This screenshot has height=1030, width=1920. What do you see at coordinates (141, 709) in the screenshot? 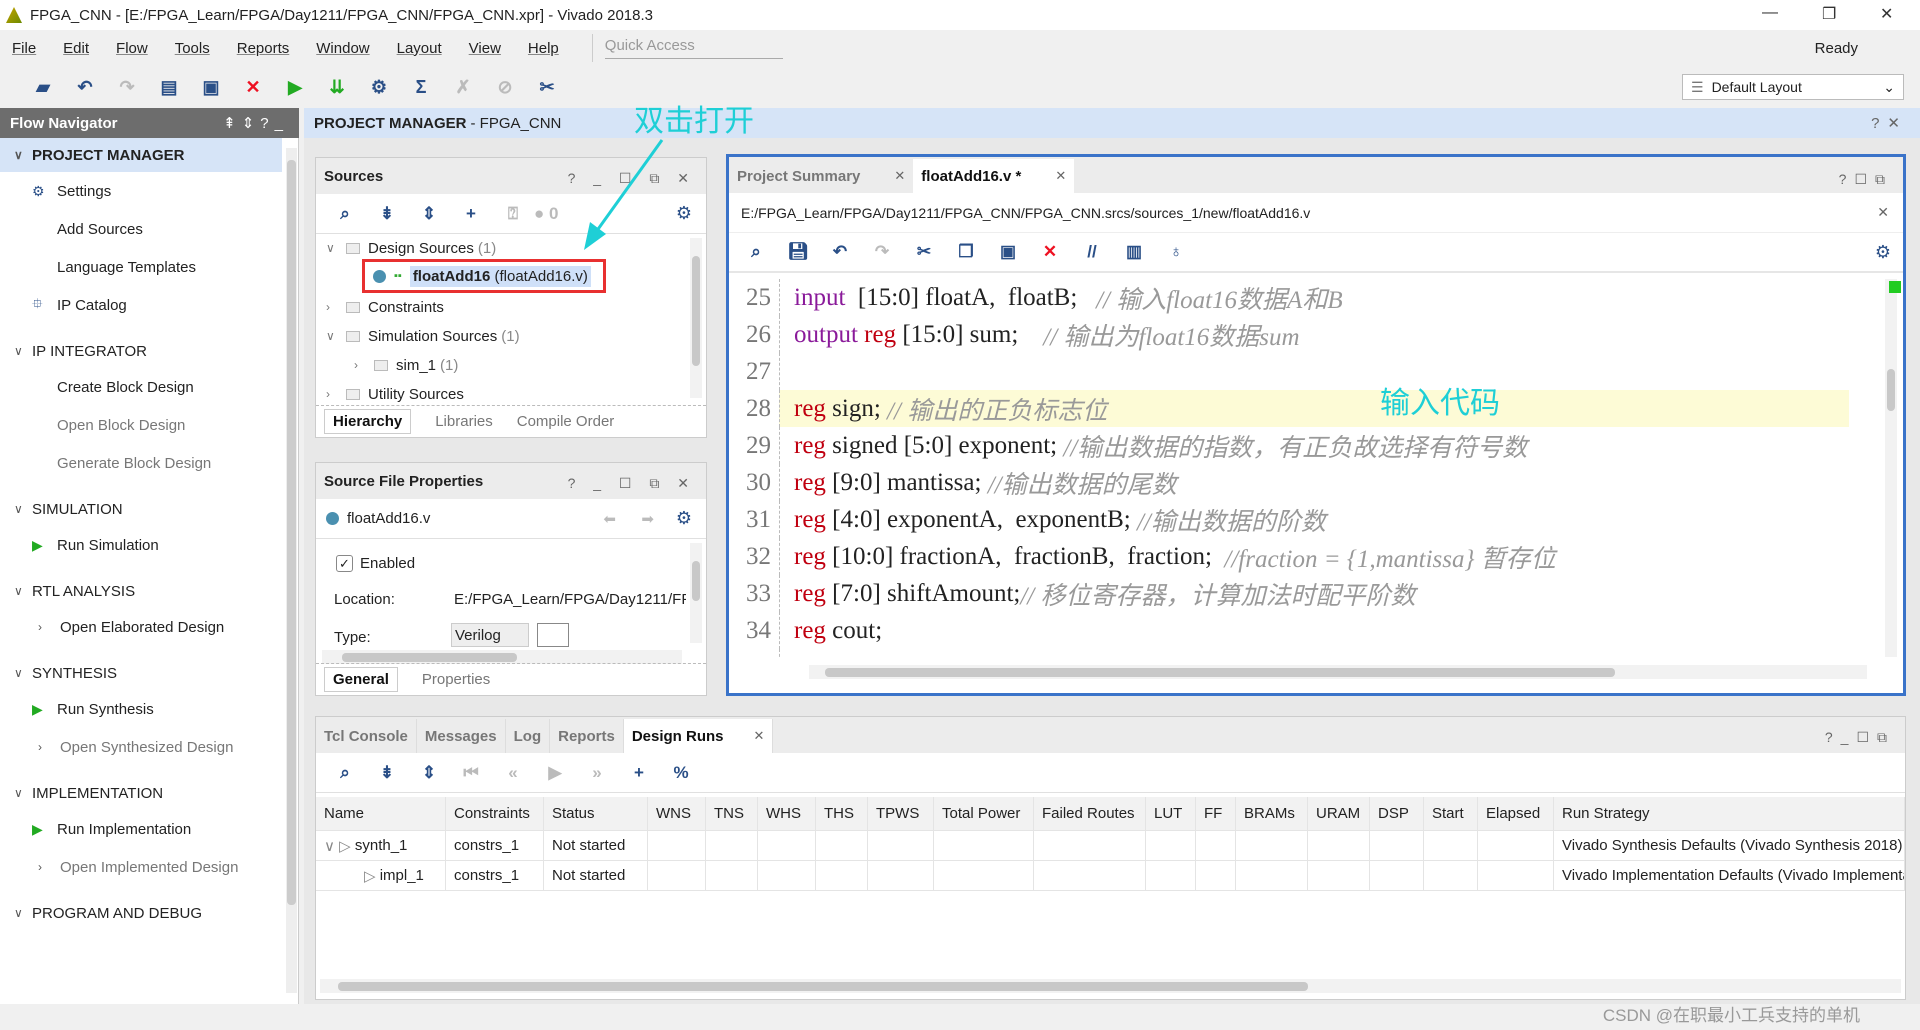
I see `nav-item-run-synthesis: ▶ Run Synthesis` at bounding box center [141, 709].